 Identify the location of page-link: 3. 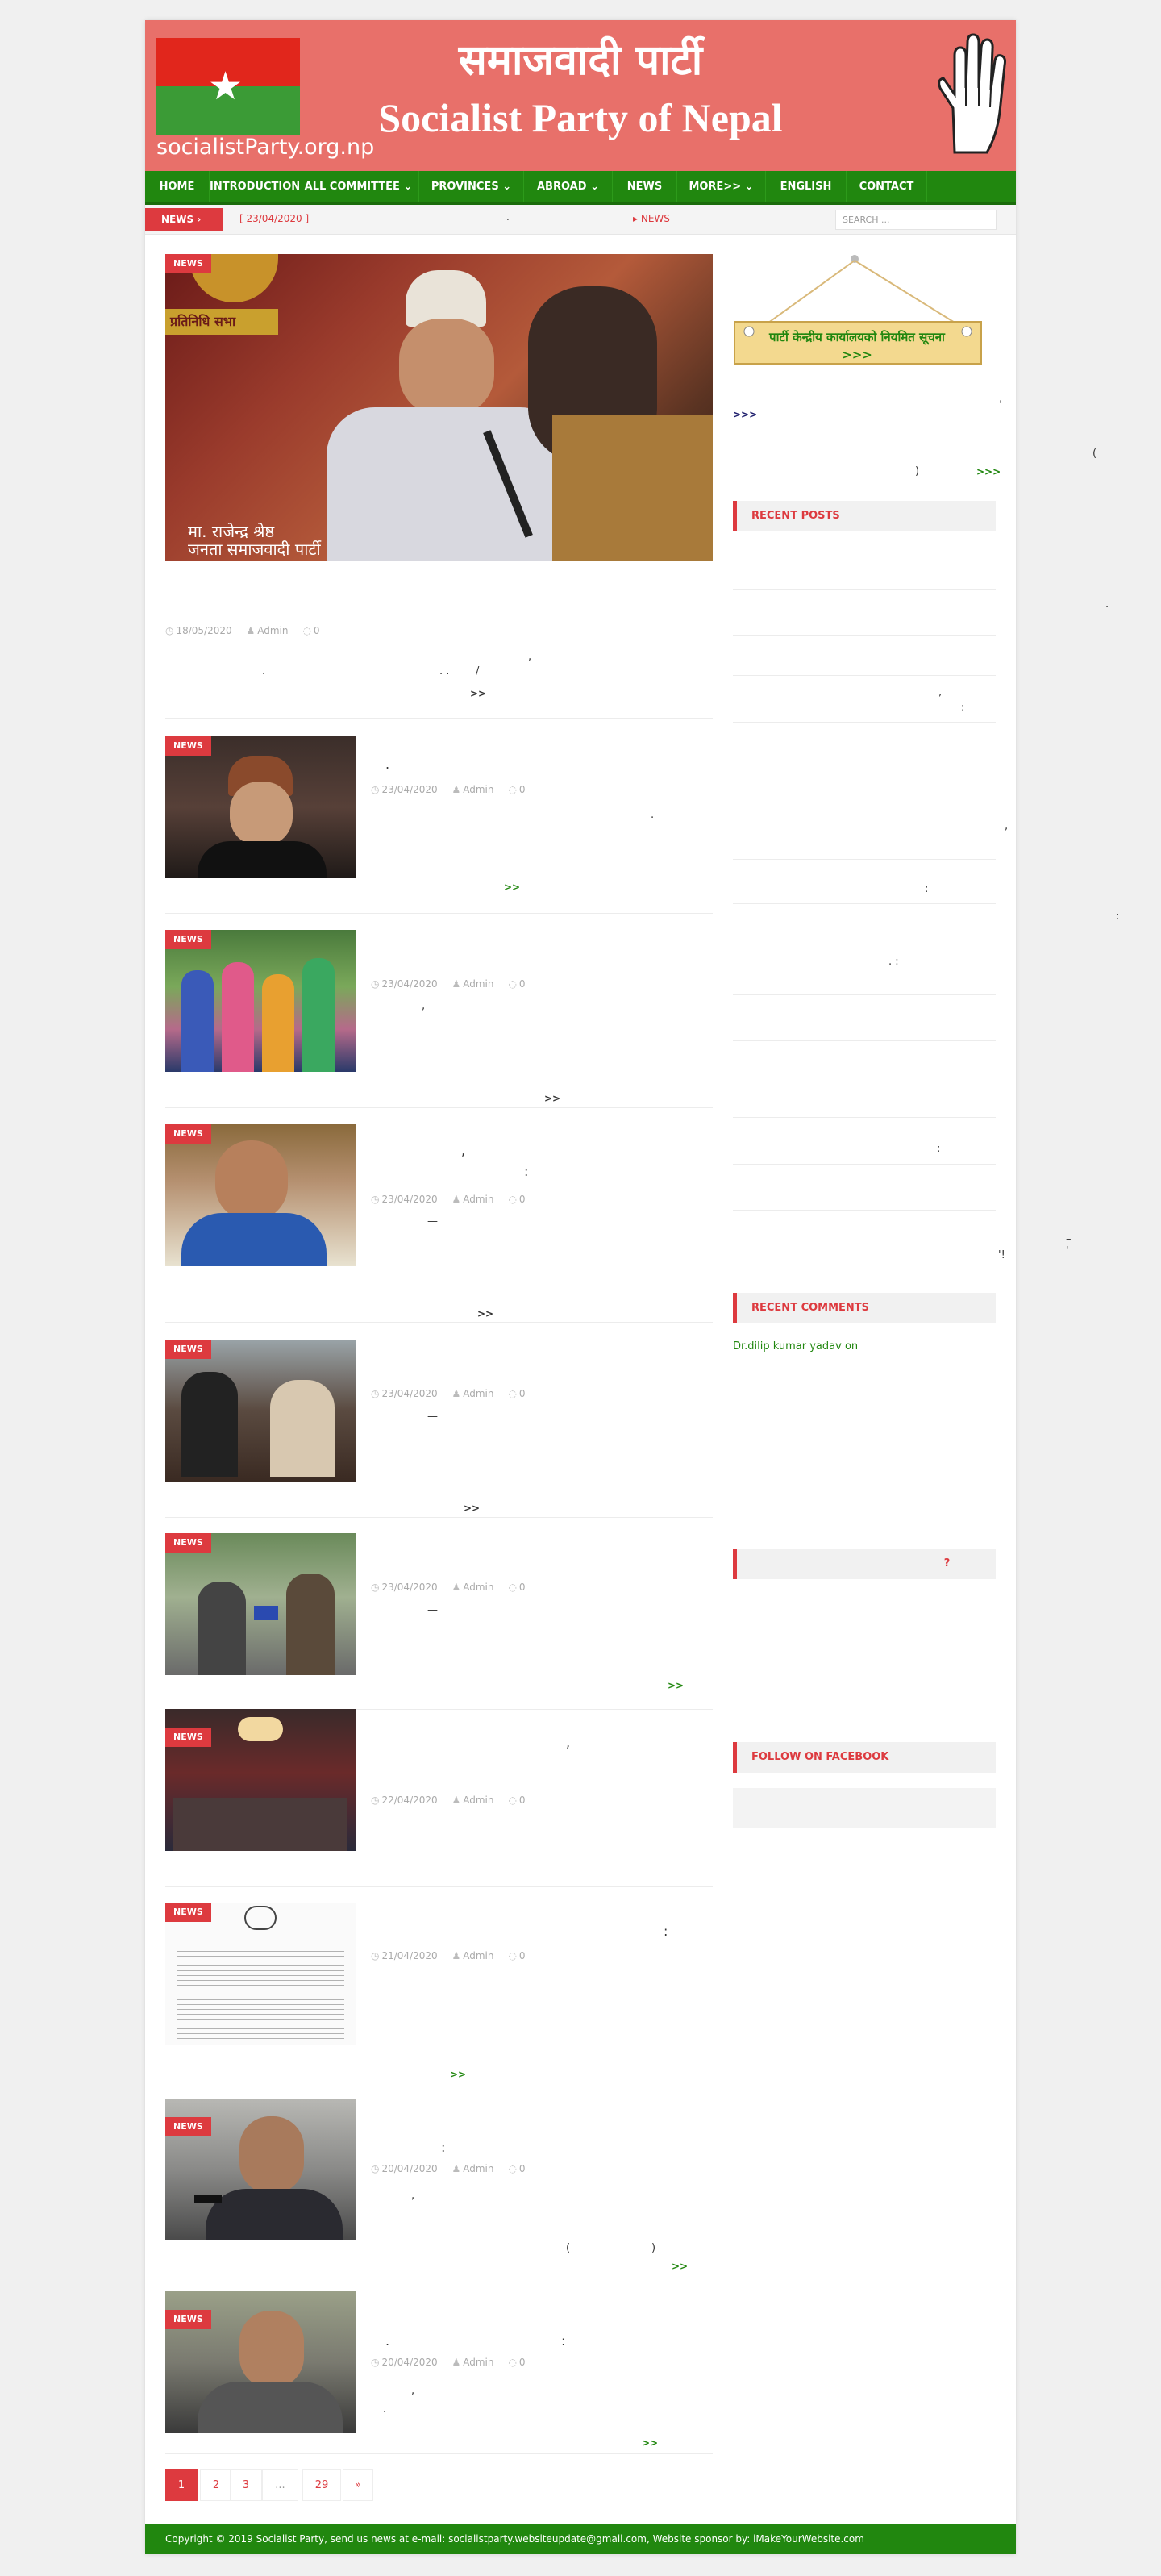
(246, 2485).